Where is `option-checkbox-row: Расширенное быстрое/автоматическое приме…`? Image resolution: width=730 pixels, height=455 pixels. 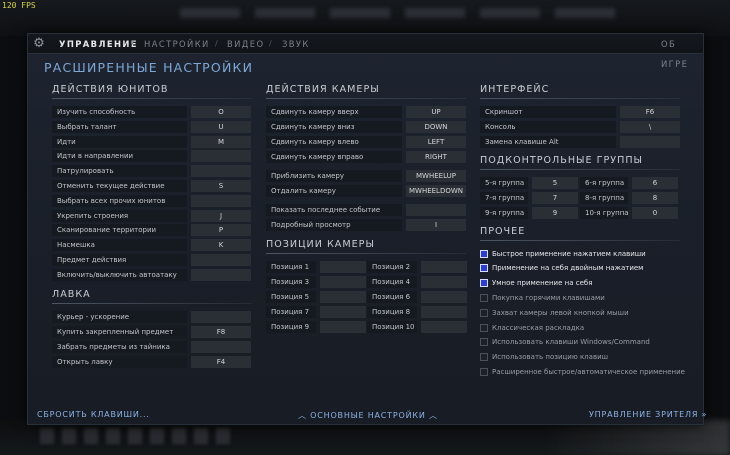
option-checkbox-row: Расширенное быстрое/автоматическое приме… is located at coordinates (582, 371).